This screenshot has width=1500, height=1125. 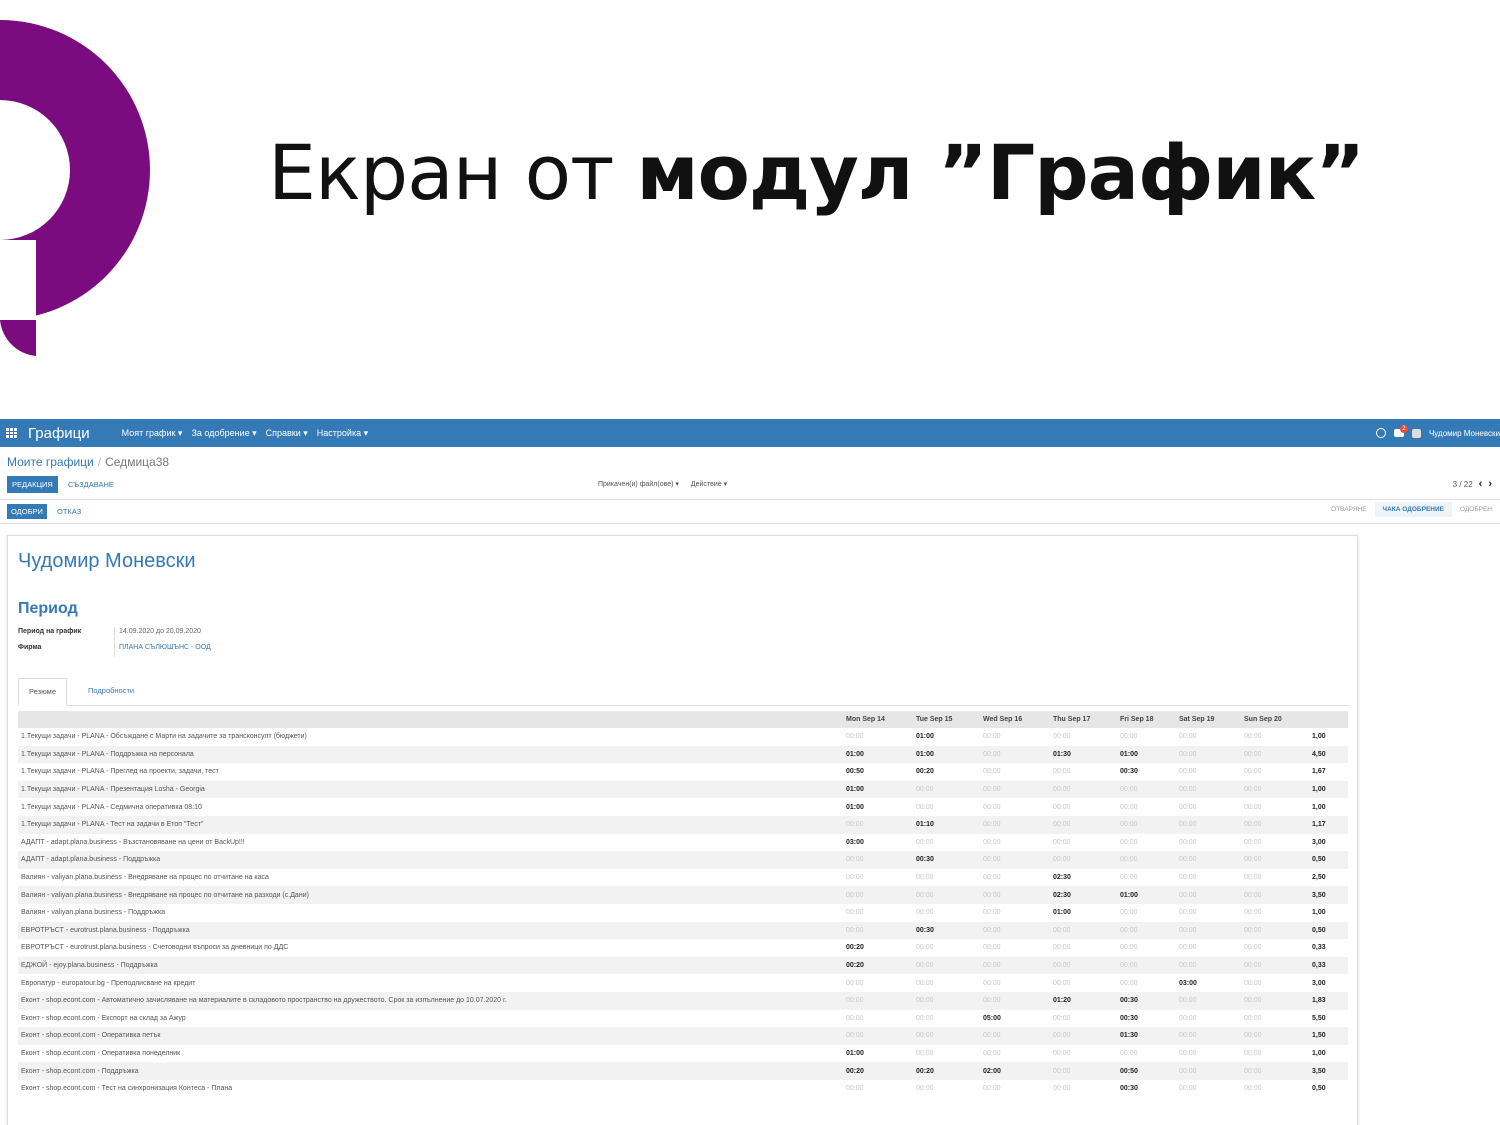 I want to click on user-menu: Чудомир Моневски, so click(x=1464, y=433).